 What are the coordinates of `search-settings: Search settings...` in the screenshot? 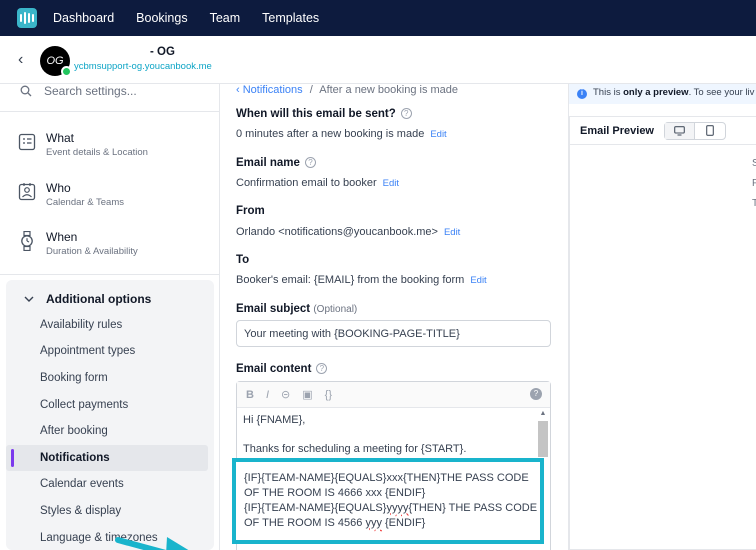 It's located at (78, 91).